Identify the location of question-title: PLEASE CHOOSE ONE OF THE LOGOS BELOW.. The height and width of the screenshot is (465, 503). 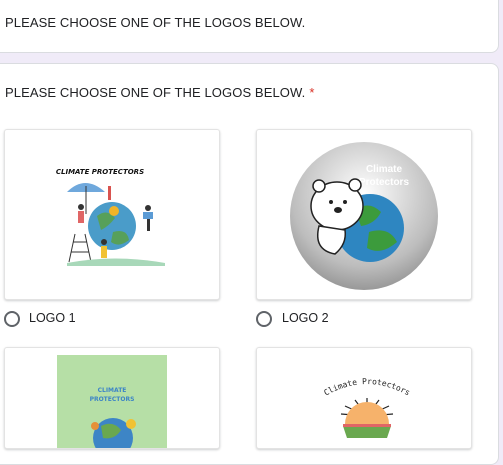
(155, 22).